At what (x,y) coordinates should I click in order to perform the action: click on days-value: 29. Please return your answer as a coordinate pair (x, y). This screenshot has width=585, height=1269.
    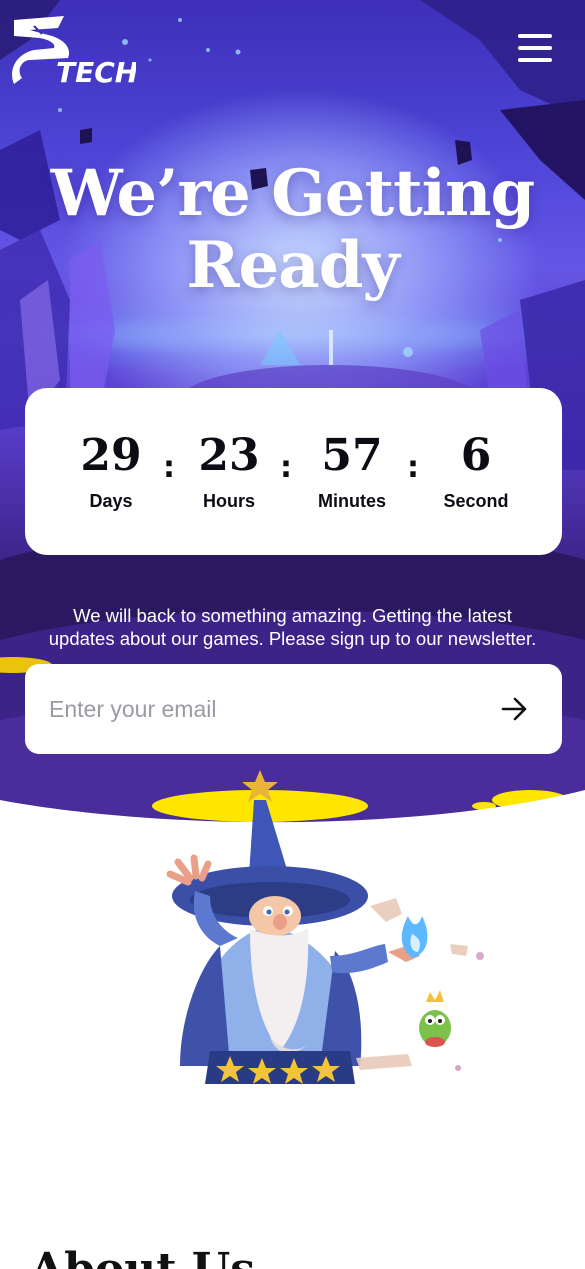
    Looking at the image, I should click on (111, 455).